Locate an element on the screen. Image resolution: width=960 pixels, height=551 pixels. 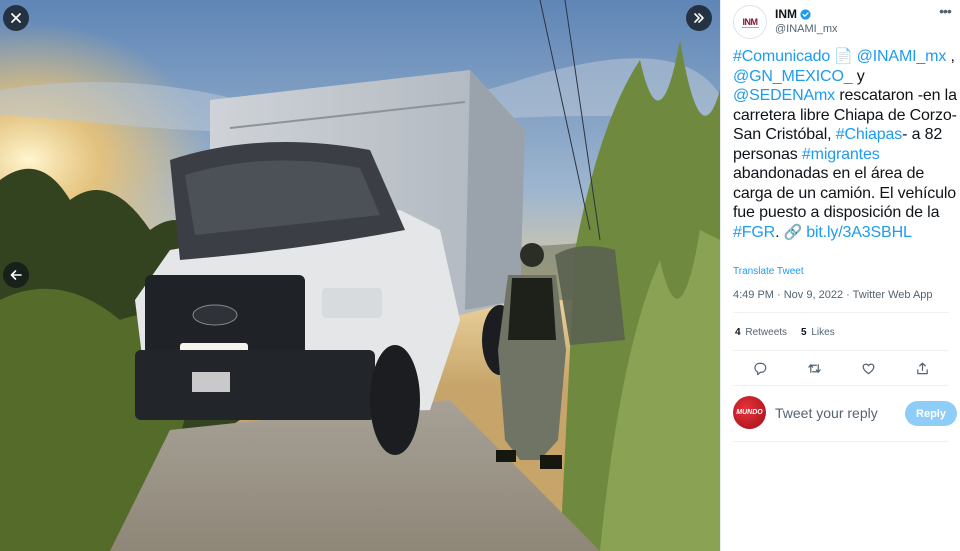
url-link: bit.ly/3A3SBHL is located at coordinates (859, 232).